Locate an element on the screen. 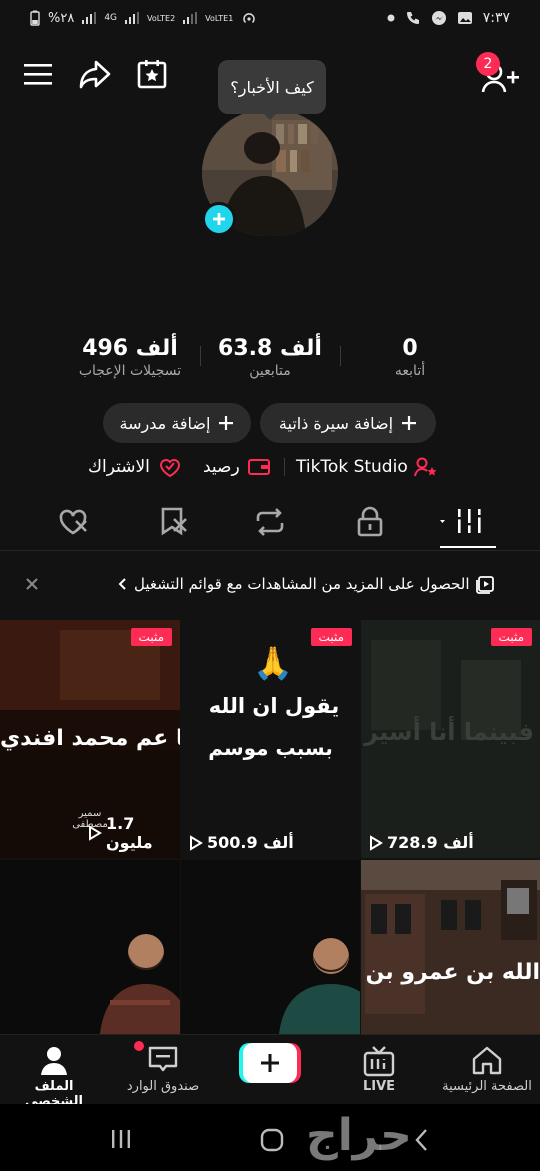 The width and height of the screenshot is (540, 1171). video-thumbnail: مثبت 🙏 يقول ان الله بسبب موسم 500.9 ألف is located at coordinates (270, 739).